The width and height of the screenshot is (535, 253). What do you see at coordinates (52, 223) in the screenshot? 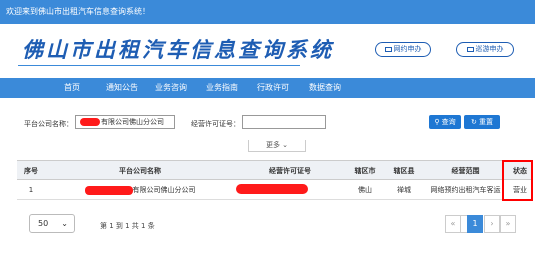
I see `page-size-select: 50 ⌄` at bounding box center [52, 223].